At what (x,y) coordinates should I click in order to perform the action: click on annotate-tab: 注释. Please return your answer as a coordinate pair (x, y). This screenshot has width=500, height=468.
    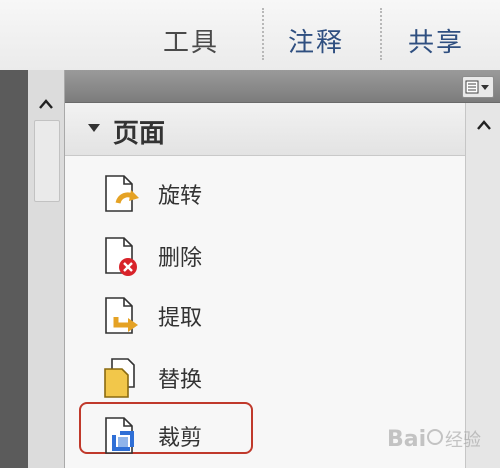
    Looking at the image, I should click on (316, 40).